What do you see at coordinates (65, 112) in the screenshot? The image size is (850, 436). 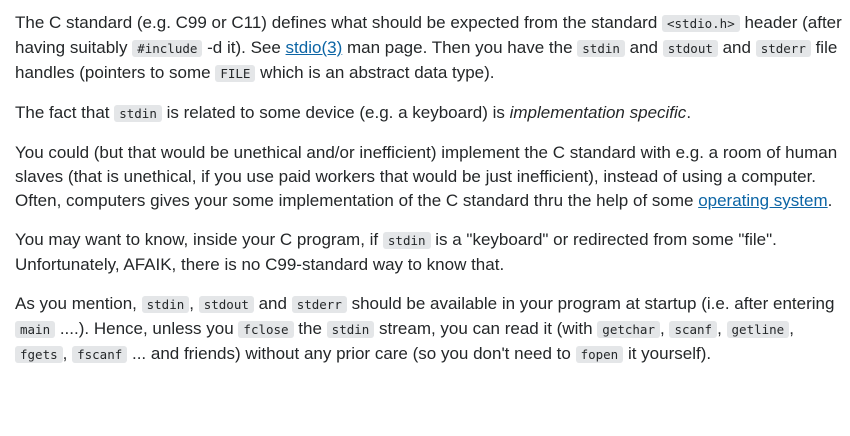 I see `text-run: The fact that` at bounding box center [65, 112].